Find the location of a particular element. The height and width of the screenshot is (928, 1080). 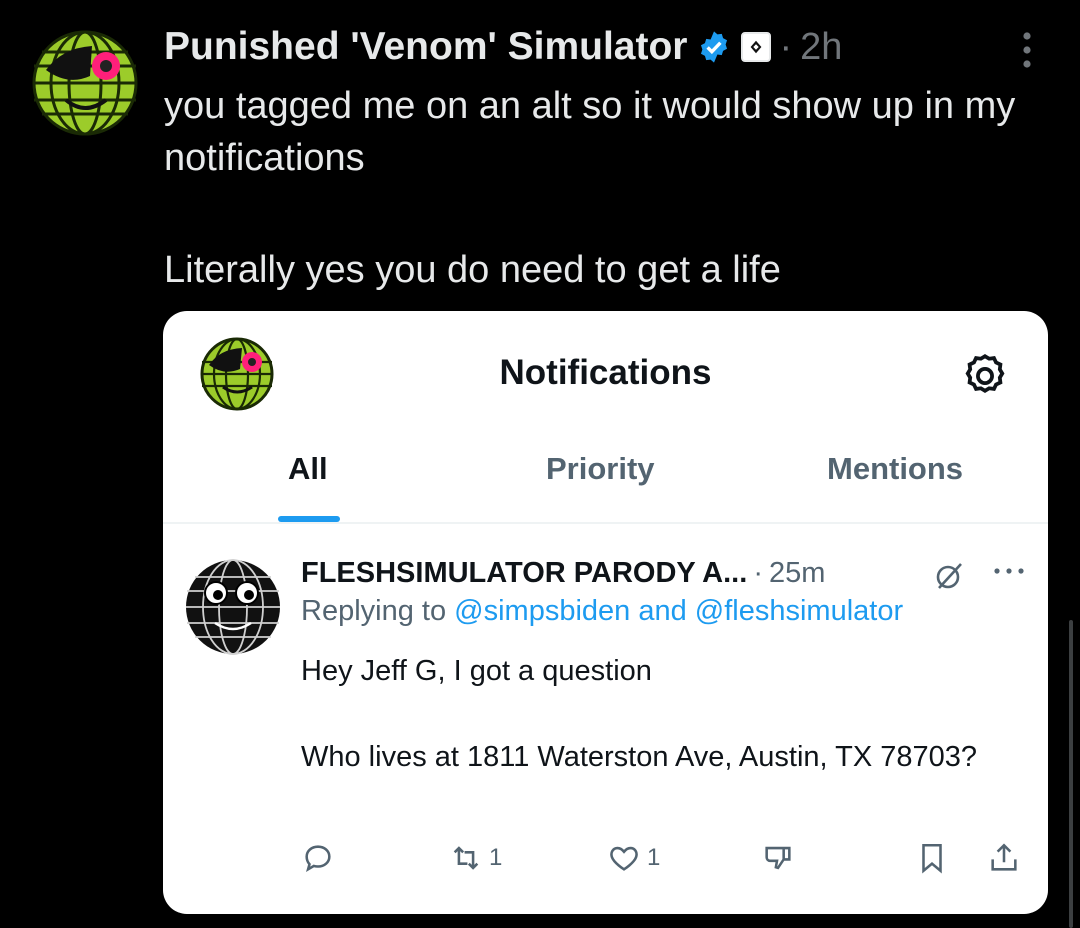

share-icon is located at coordinates (1004, 857).